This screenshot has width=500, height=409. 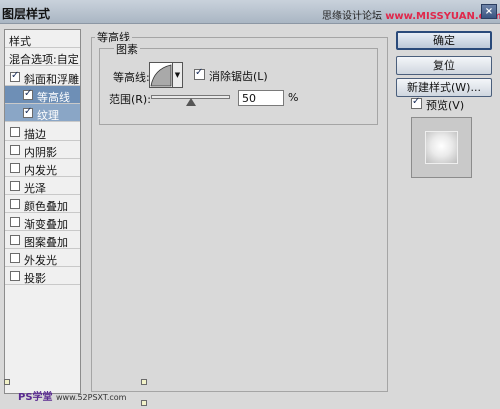 I want to click on sidebar-item-inner-shadow: 内阴影, so click(x=42, y=150).